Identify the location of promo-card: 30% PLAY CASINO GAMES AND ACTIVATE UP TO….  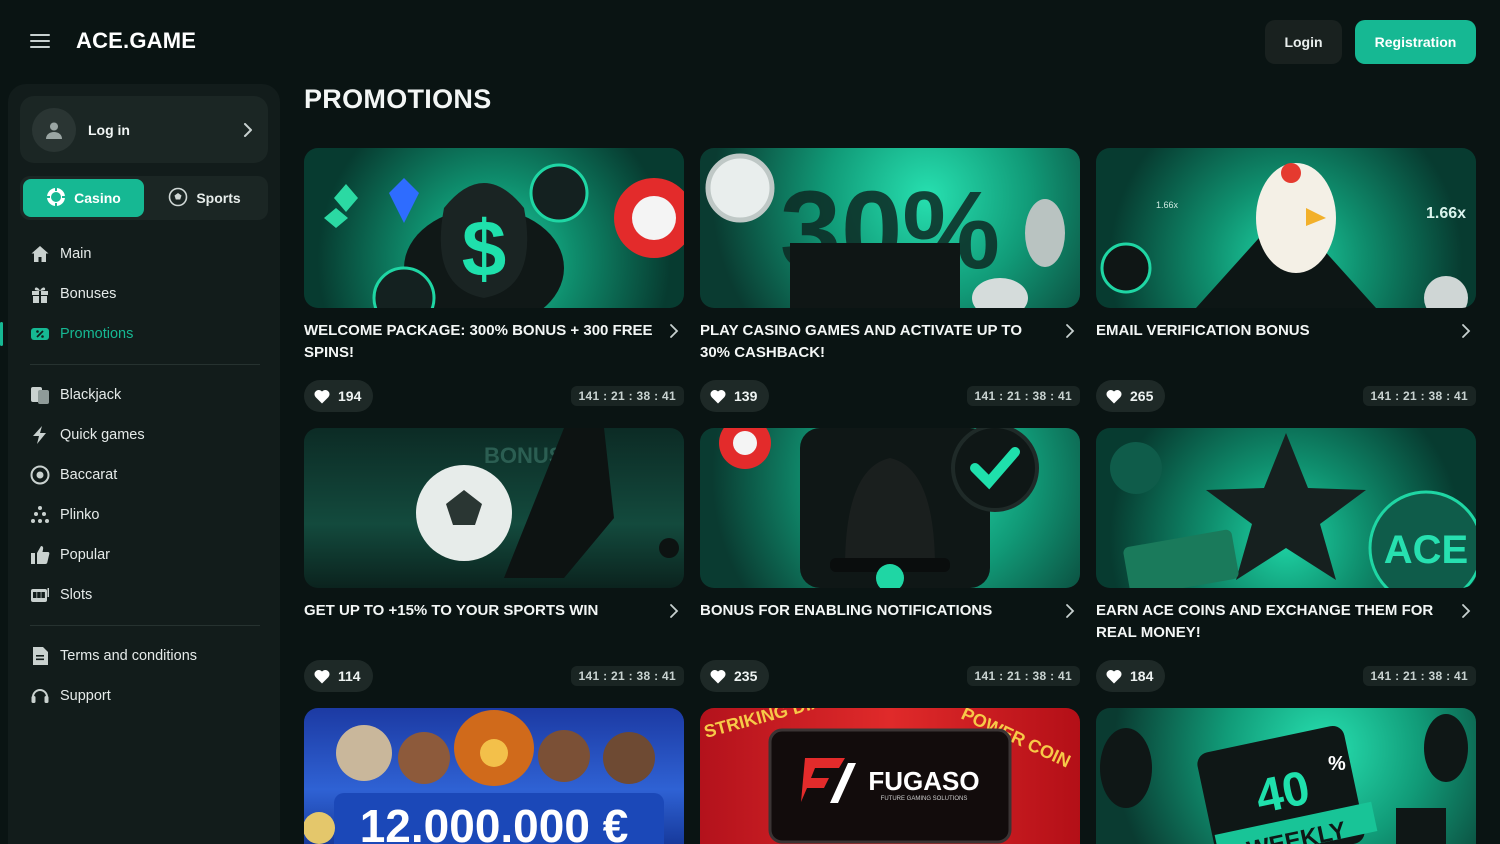
(890, 280).